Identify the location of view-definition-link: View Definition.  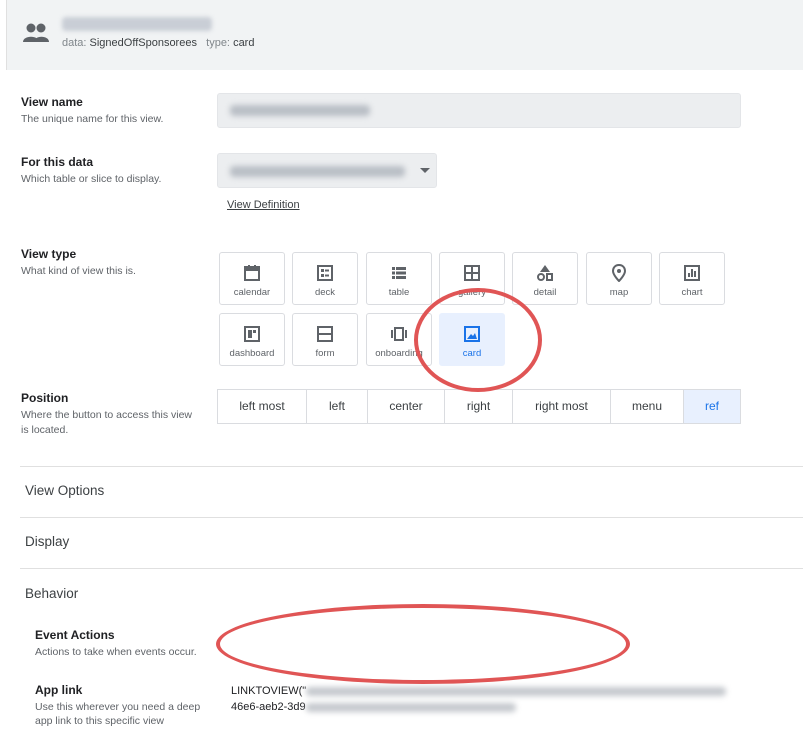
(263, 205).